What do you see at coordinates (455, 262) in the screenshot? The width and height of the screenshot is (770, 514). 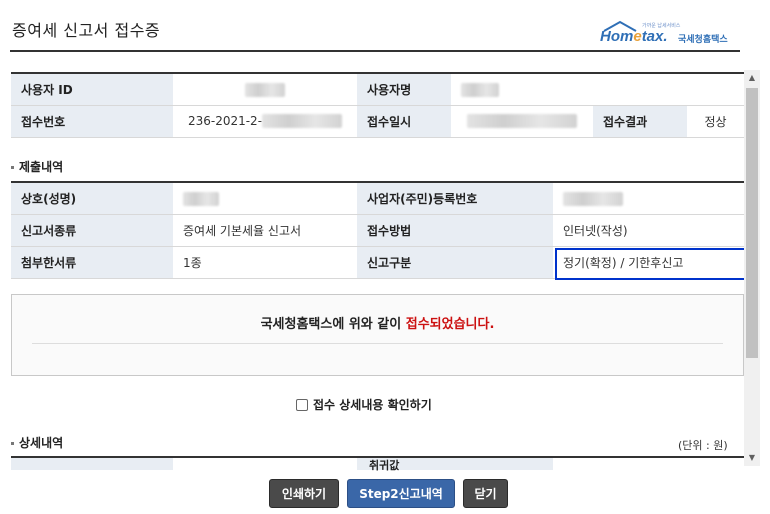 I see `category-label: 신고구분` at bounding box center [455, 262].